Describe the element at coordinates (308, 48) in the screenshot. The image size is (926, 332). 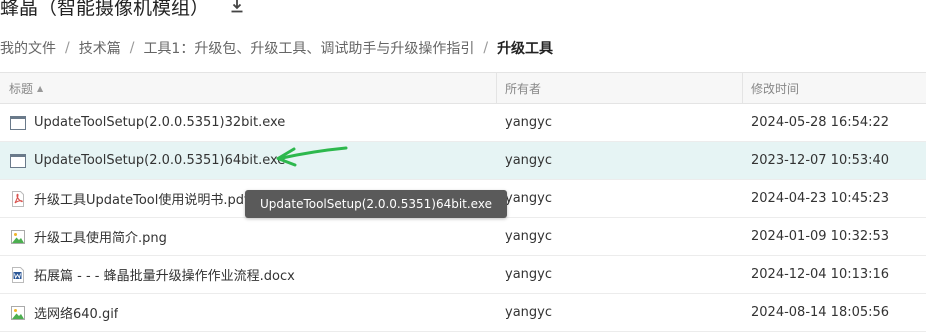
I see `breadcrumb-tool-folder: 工具1：升级包、升级工具、调试助手与升级操作指引` at that location.